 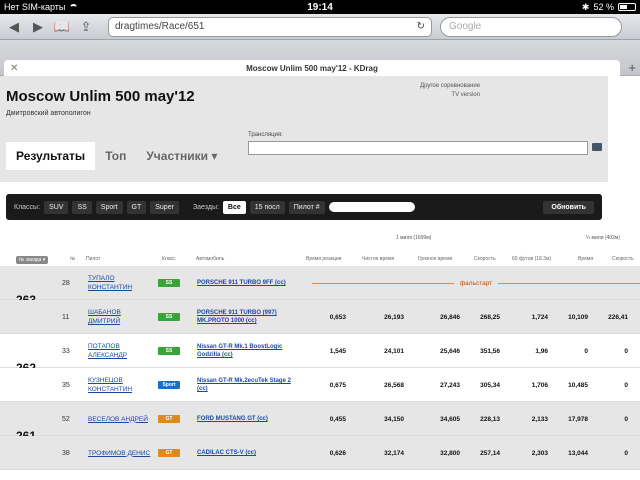 I want to click on pilot-label: Пилот #, so click(x=306, y=207).